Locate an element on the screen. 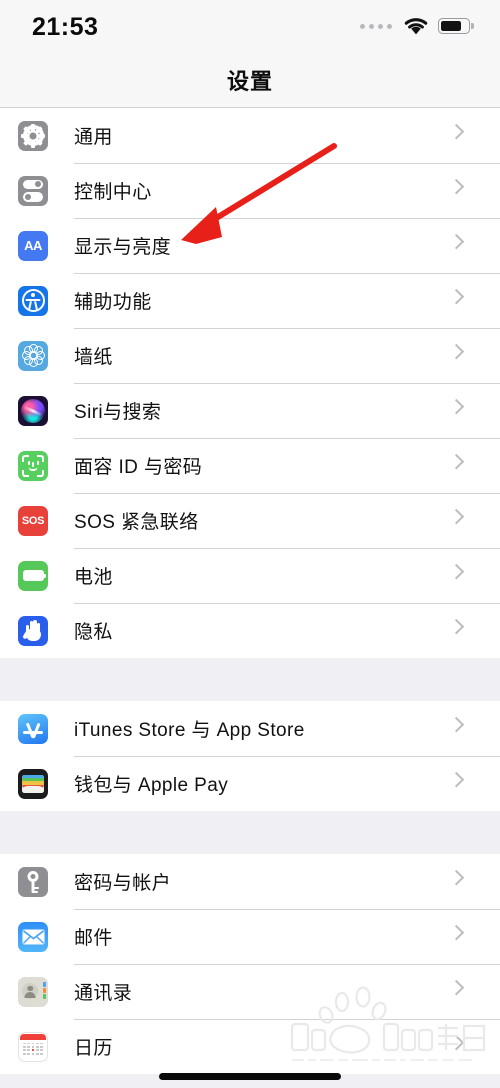 This screenshot has width=500, height=1088. row-label: Siri与搜索 is located at coordinates (118, 412).